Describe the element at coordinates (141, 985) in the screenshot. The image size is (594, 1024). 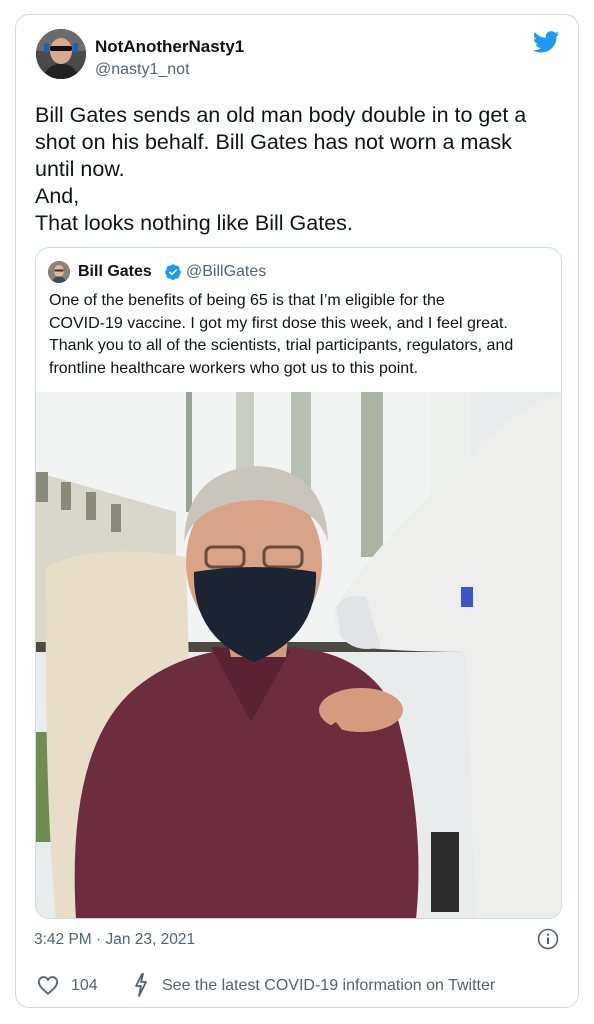
I see `lightning-bolt-icon` at that location.